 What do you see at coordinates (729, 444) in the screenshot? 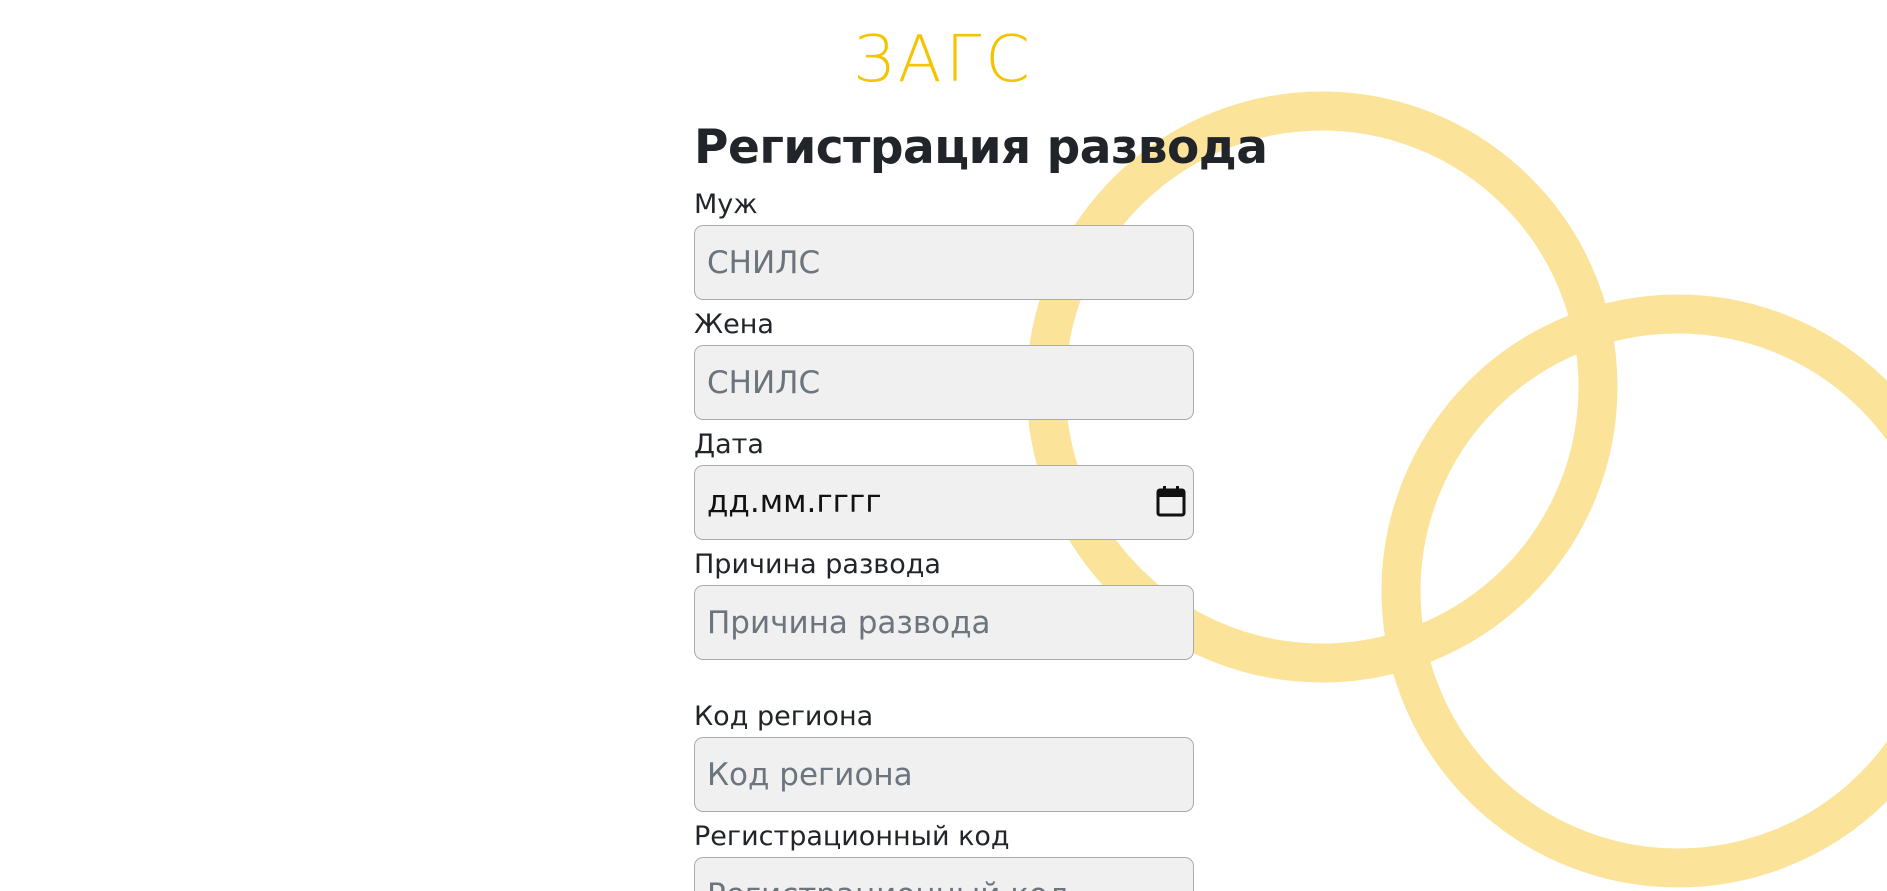
I see `date-label: Дата` at bounding box center [729, 444].